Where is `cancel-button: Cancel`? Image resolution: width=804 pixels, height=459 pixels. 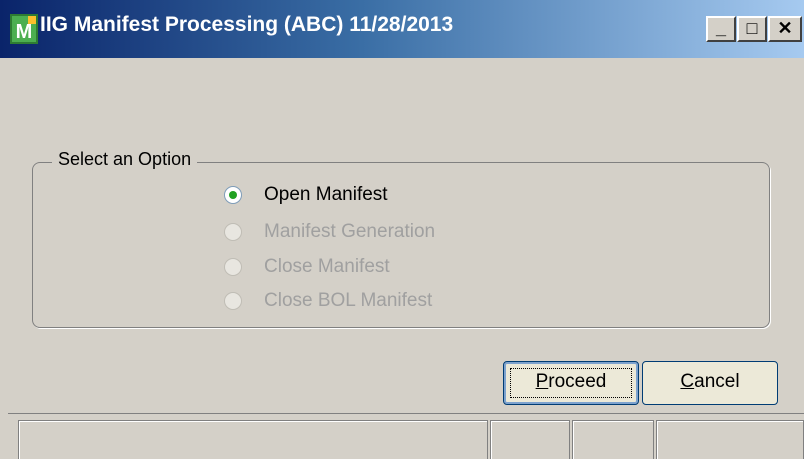
cancel-button: Cancel is located at coordinates (710, 383).